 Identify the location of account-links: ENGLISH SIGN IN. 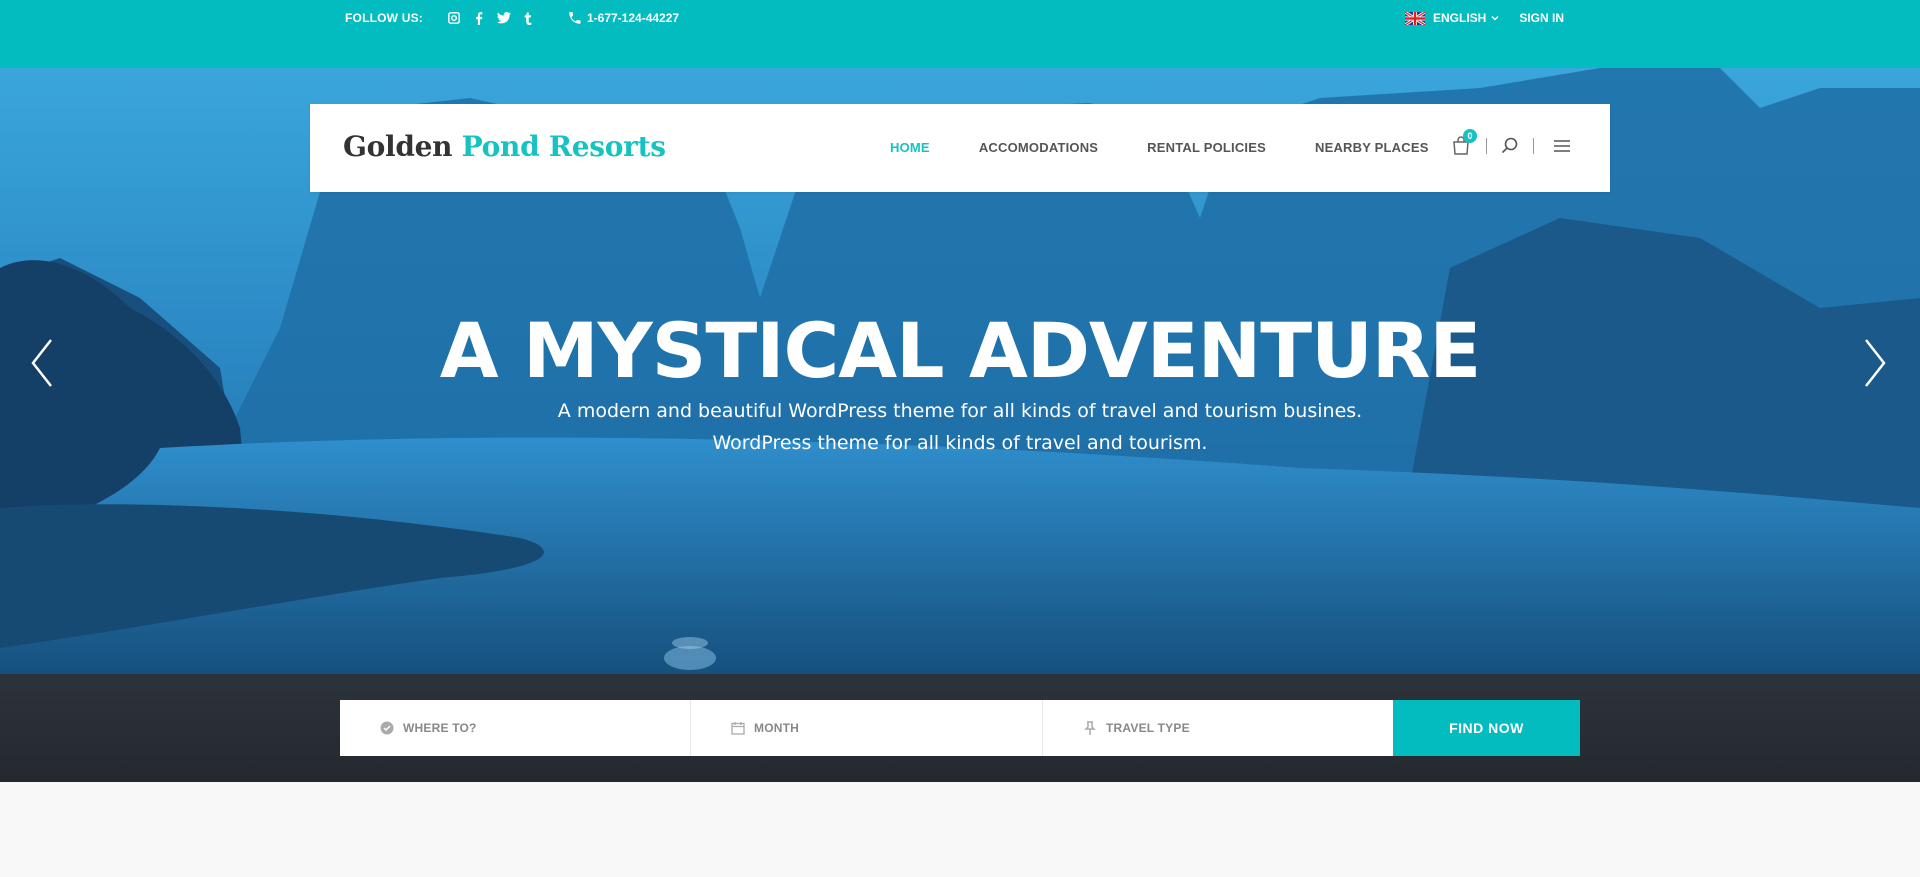
(1484, 18).